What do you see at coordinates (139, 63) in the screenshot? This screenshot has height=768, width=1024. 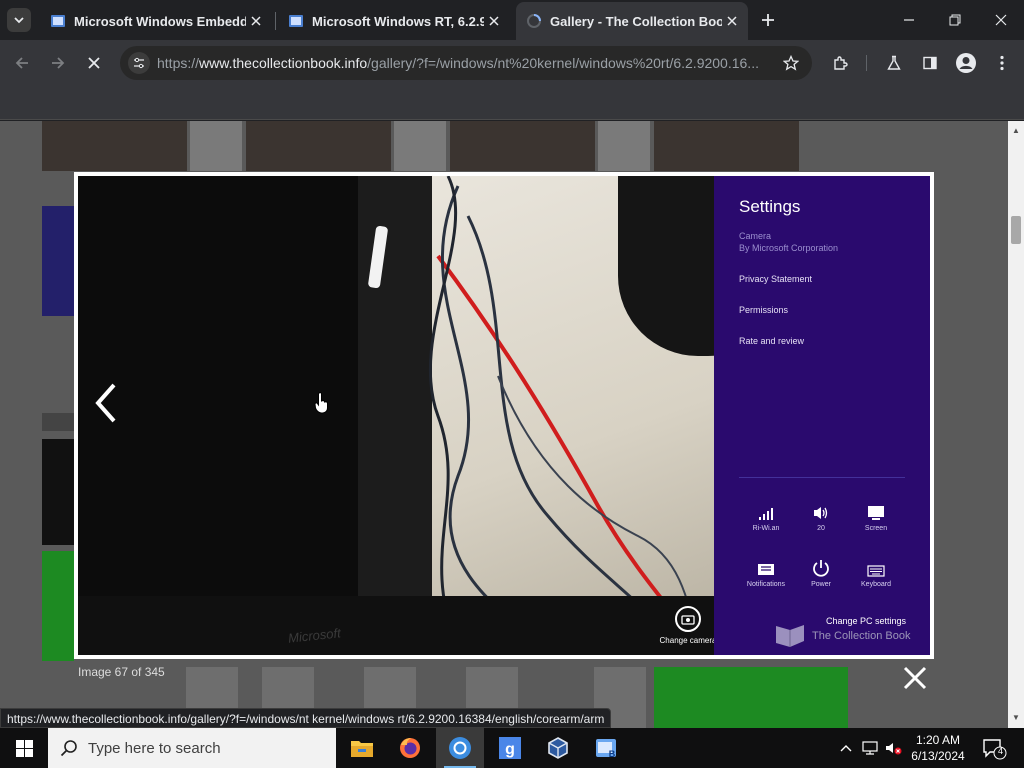 I see `site-info-button` at bounding box center [139, 63].